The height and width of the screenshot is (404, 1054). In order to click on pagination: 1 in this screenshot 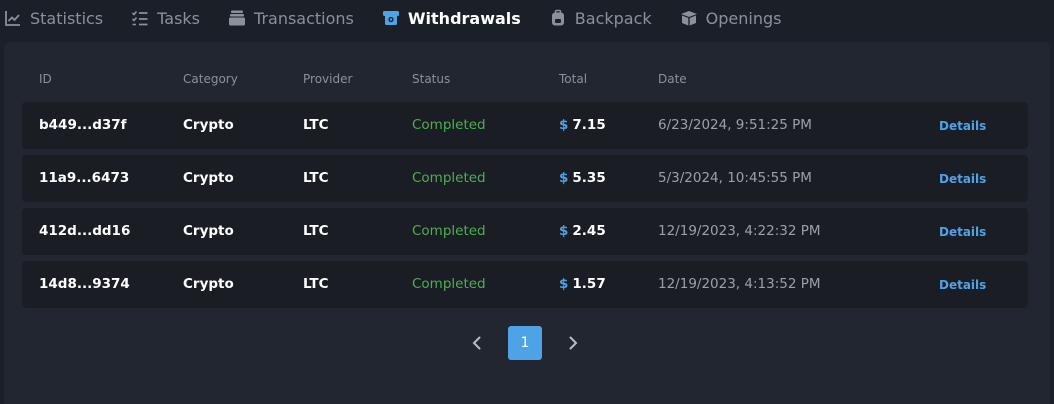, I will do `click(527, 343)`.